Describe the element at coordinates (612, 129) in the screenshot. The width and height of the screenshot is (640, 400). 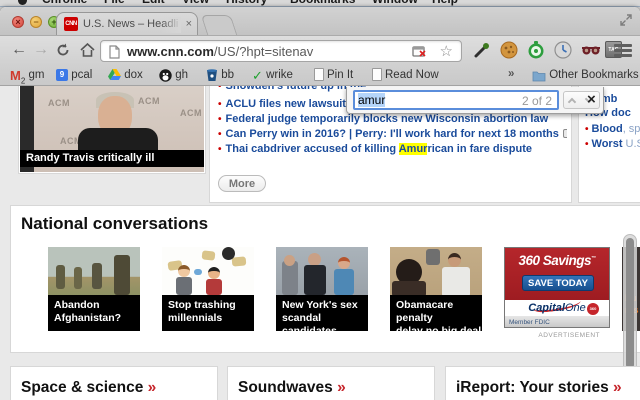
I see `right-headline: • Blood, sp` at that location.